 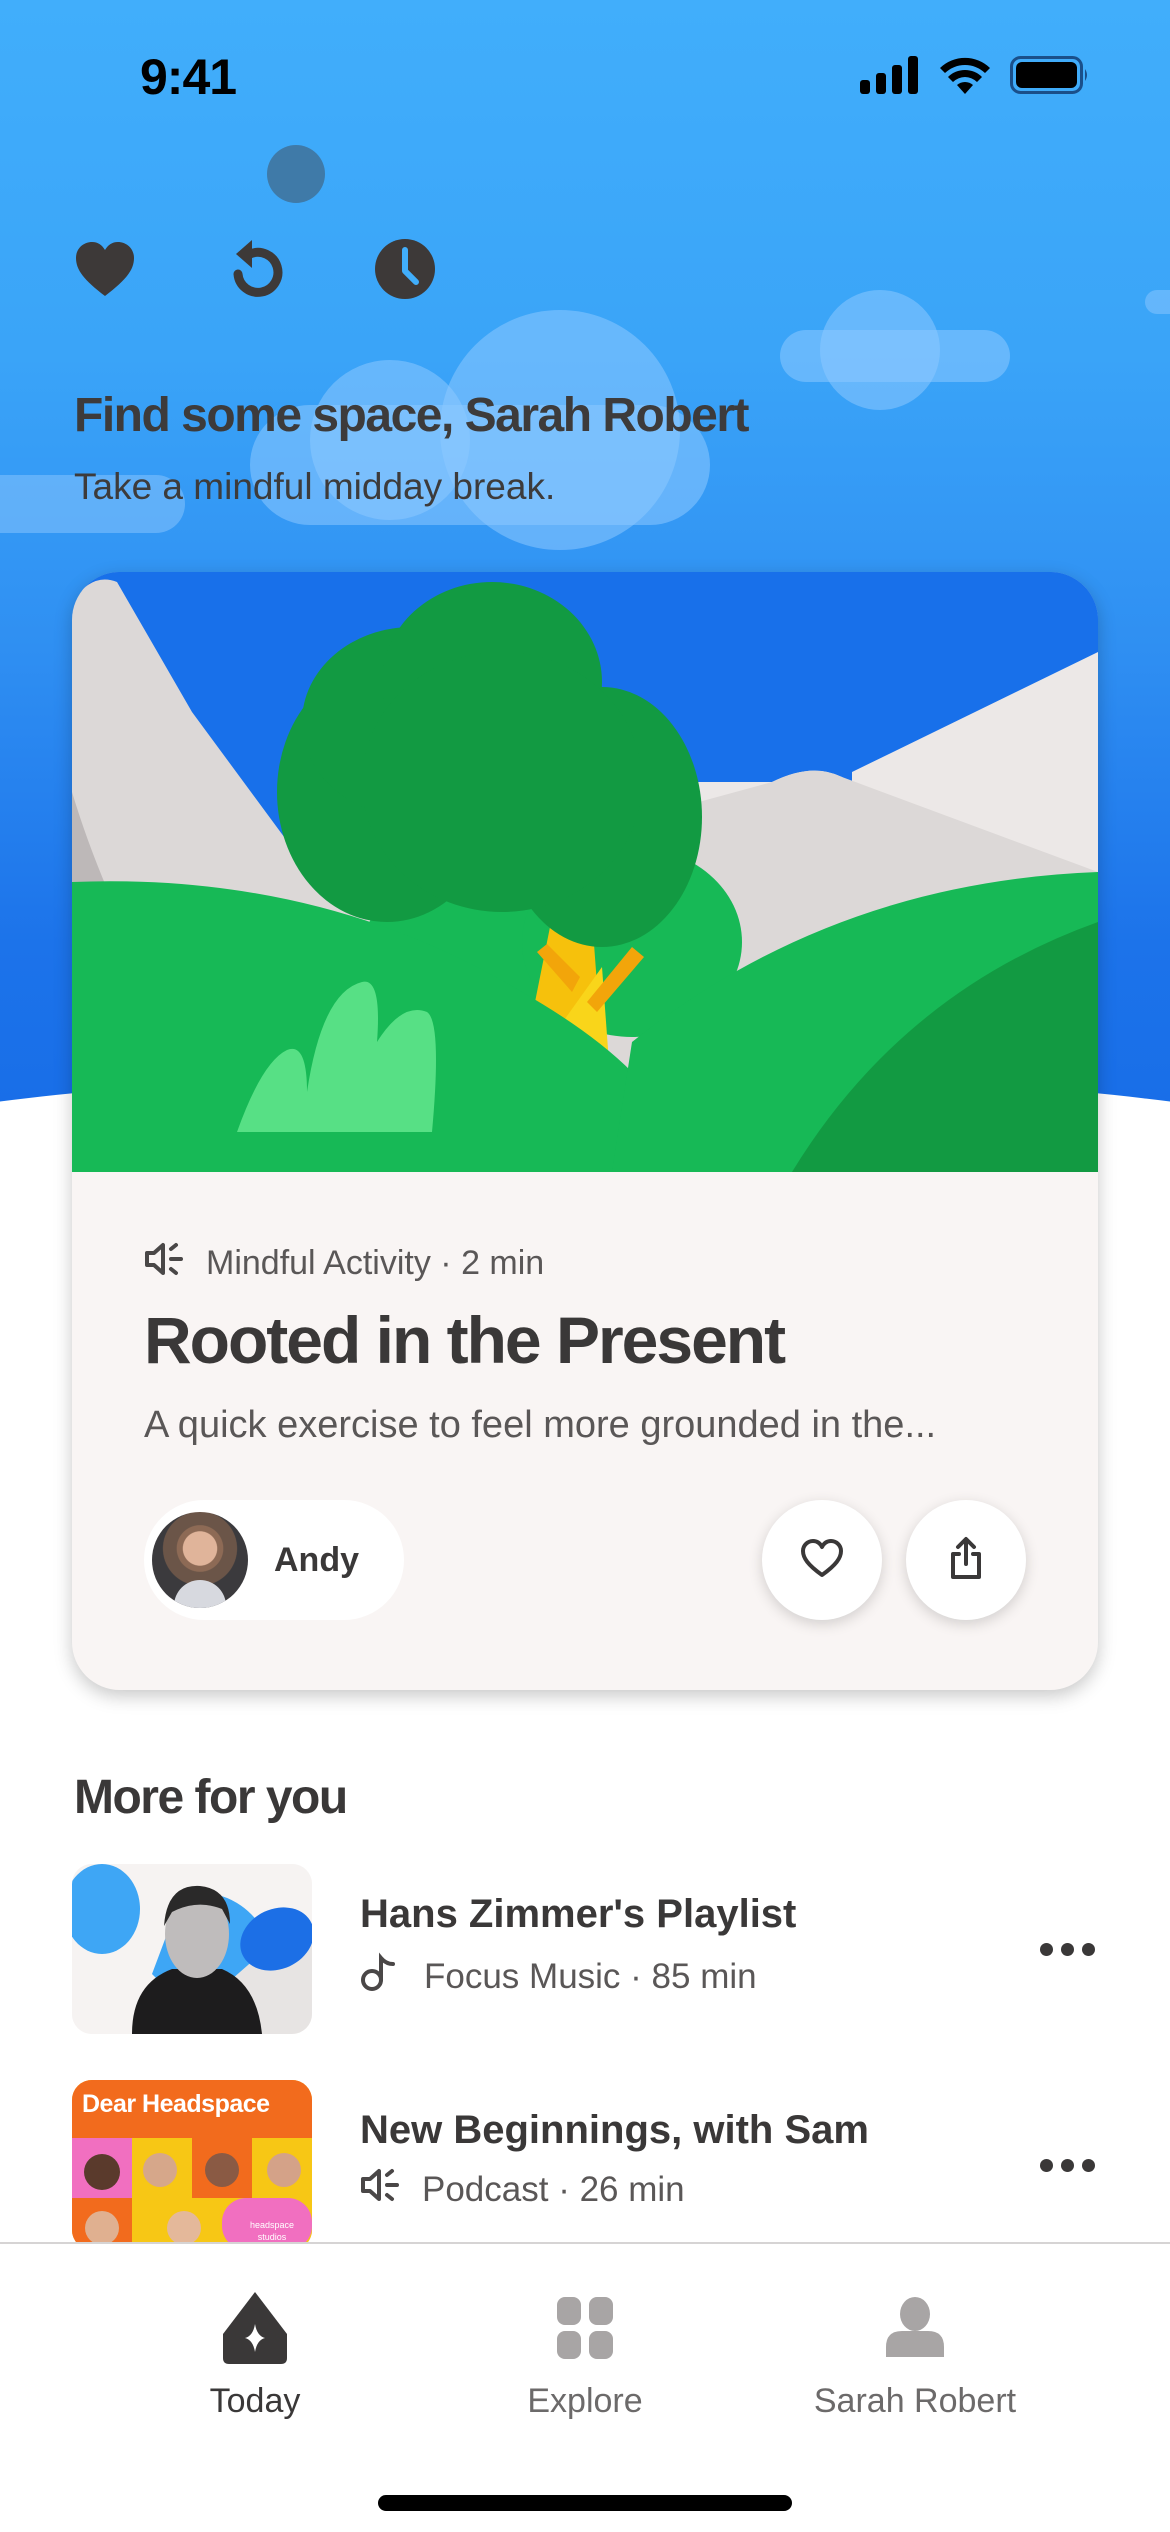 What do you see at coordinates (381, 1976) in the screenshot?
I see `music-note-icon` at bounding box center [381, 1976].